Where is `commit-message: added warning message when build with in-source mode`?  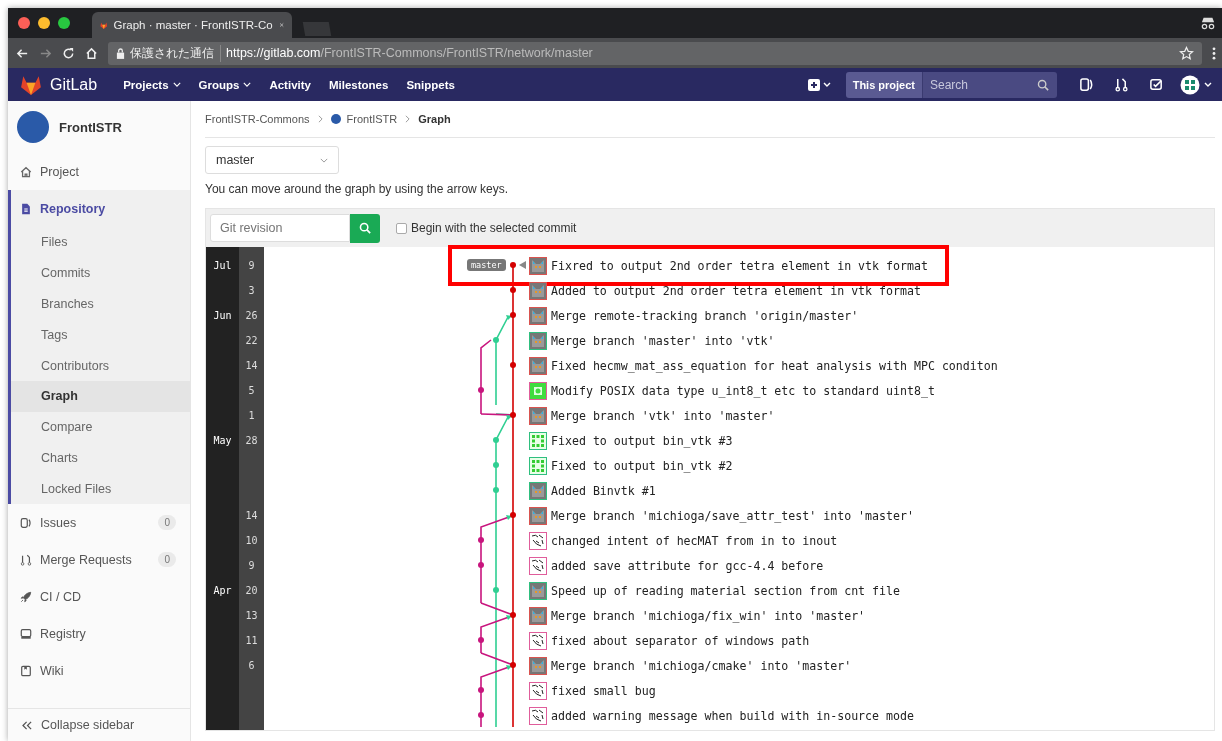
commit-message: added warning message when build with in-source mode is located at coordinates (732, 715).